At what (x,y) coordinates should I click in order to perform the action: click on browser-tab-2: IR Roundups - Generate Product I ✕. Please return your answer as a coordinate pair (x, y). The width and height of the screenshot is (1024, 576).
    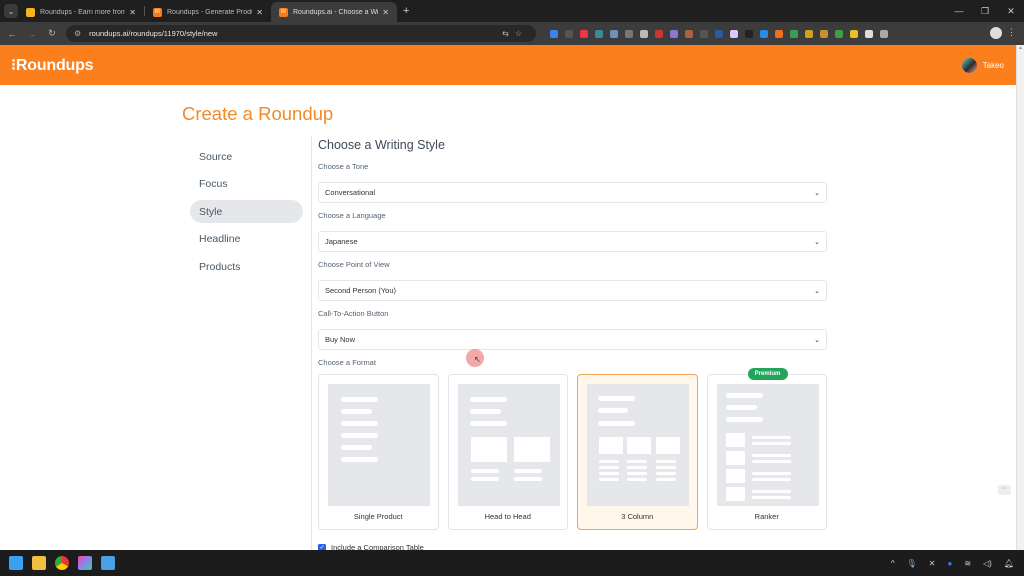
    Looking at the image, I should click on (208, 12).